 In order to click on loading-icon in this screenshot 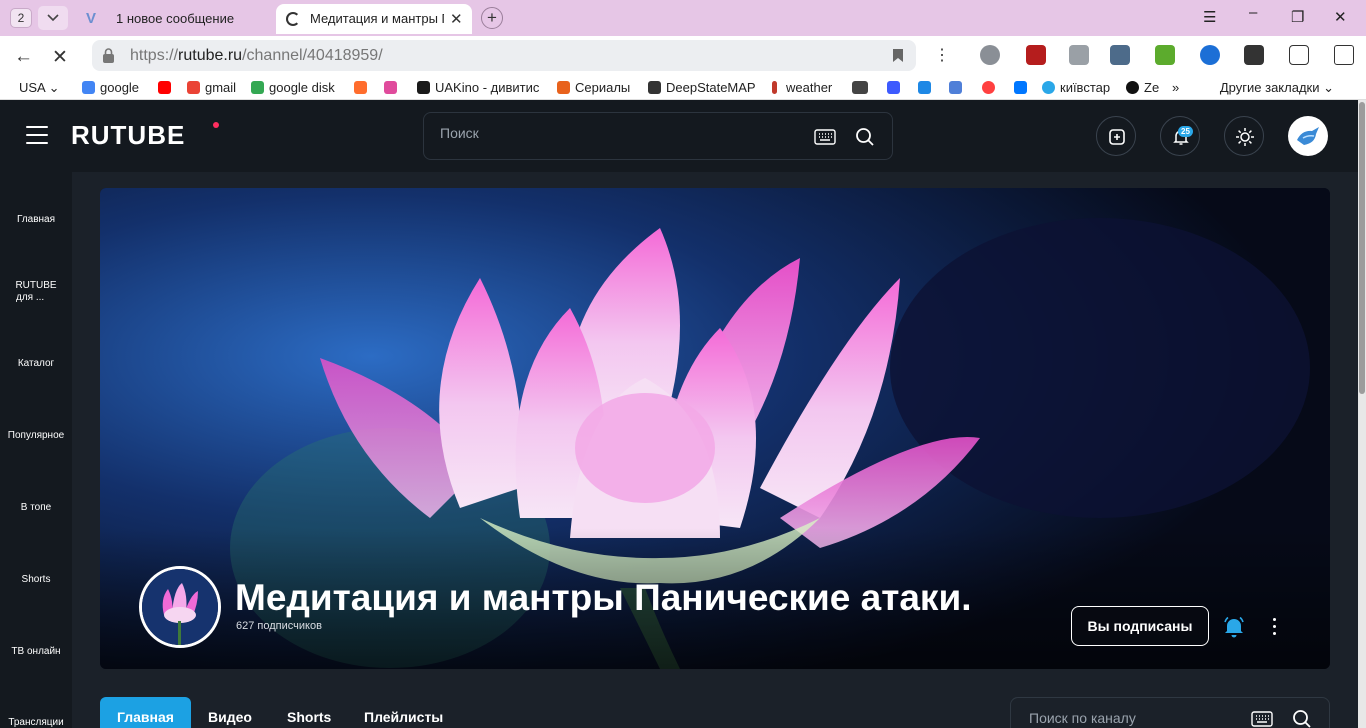, I will do `click(293, 19)`.